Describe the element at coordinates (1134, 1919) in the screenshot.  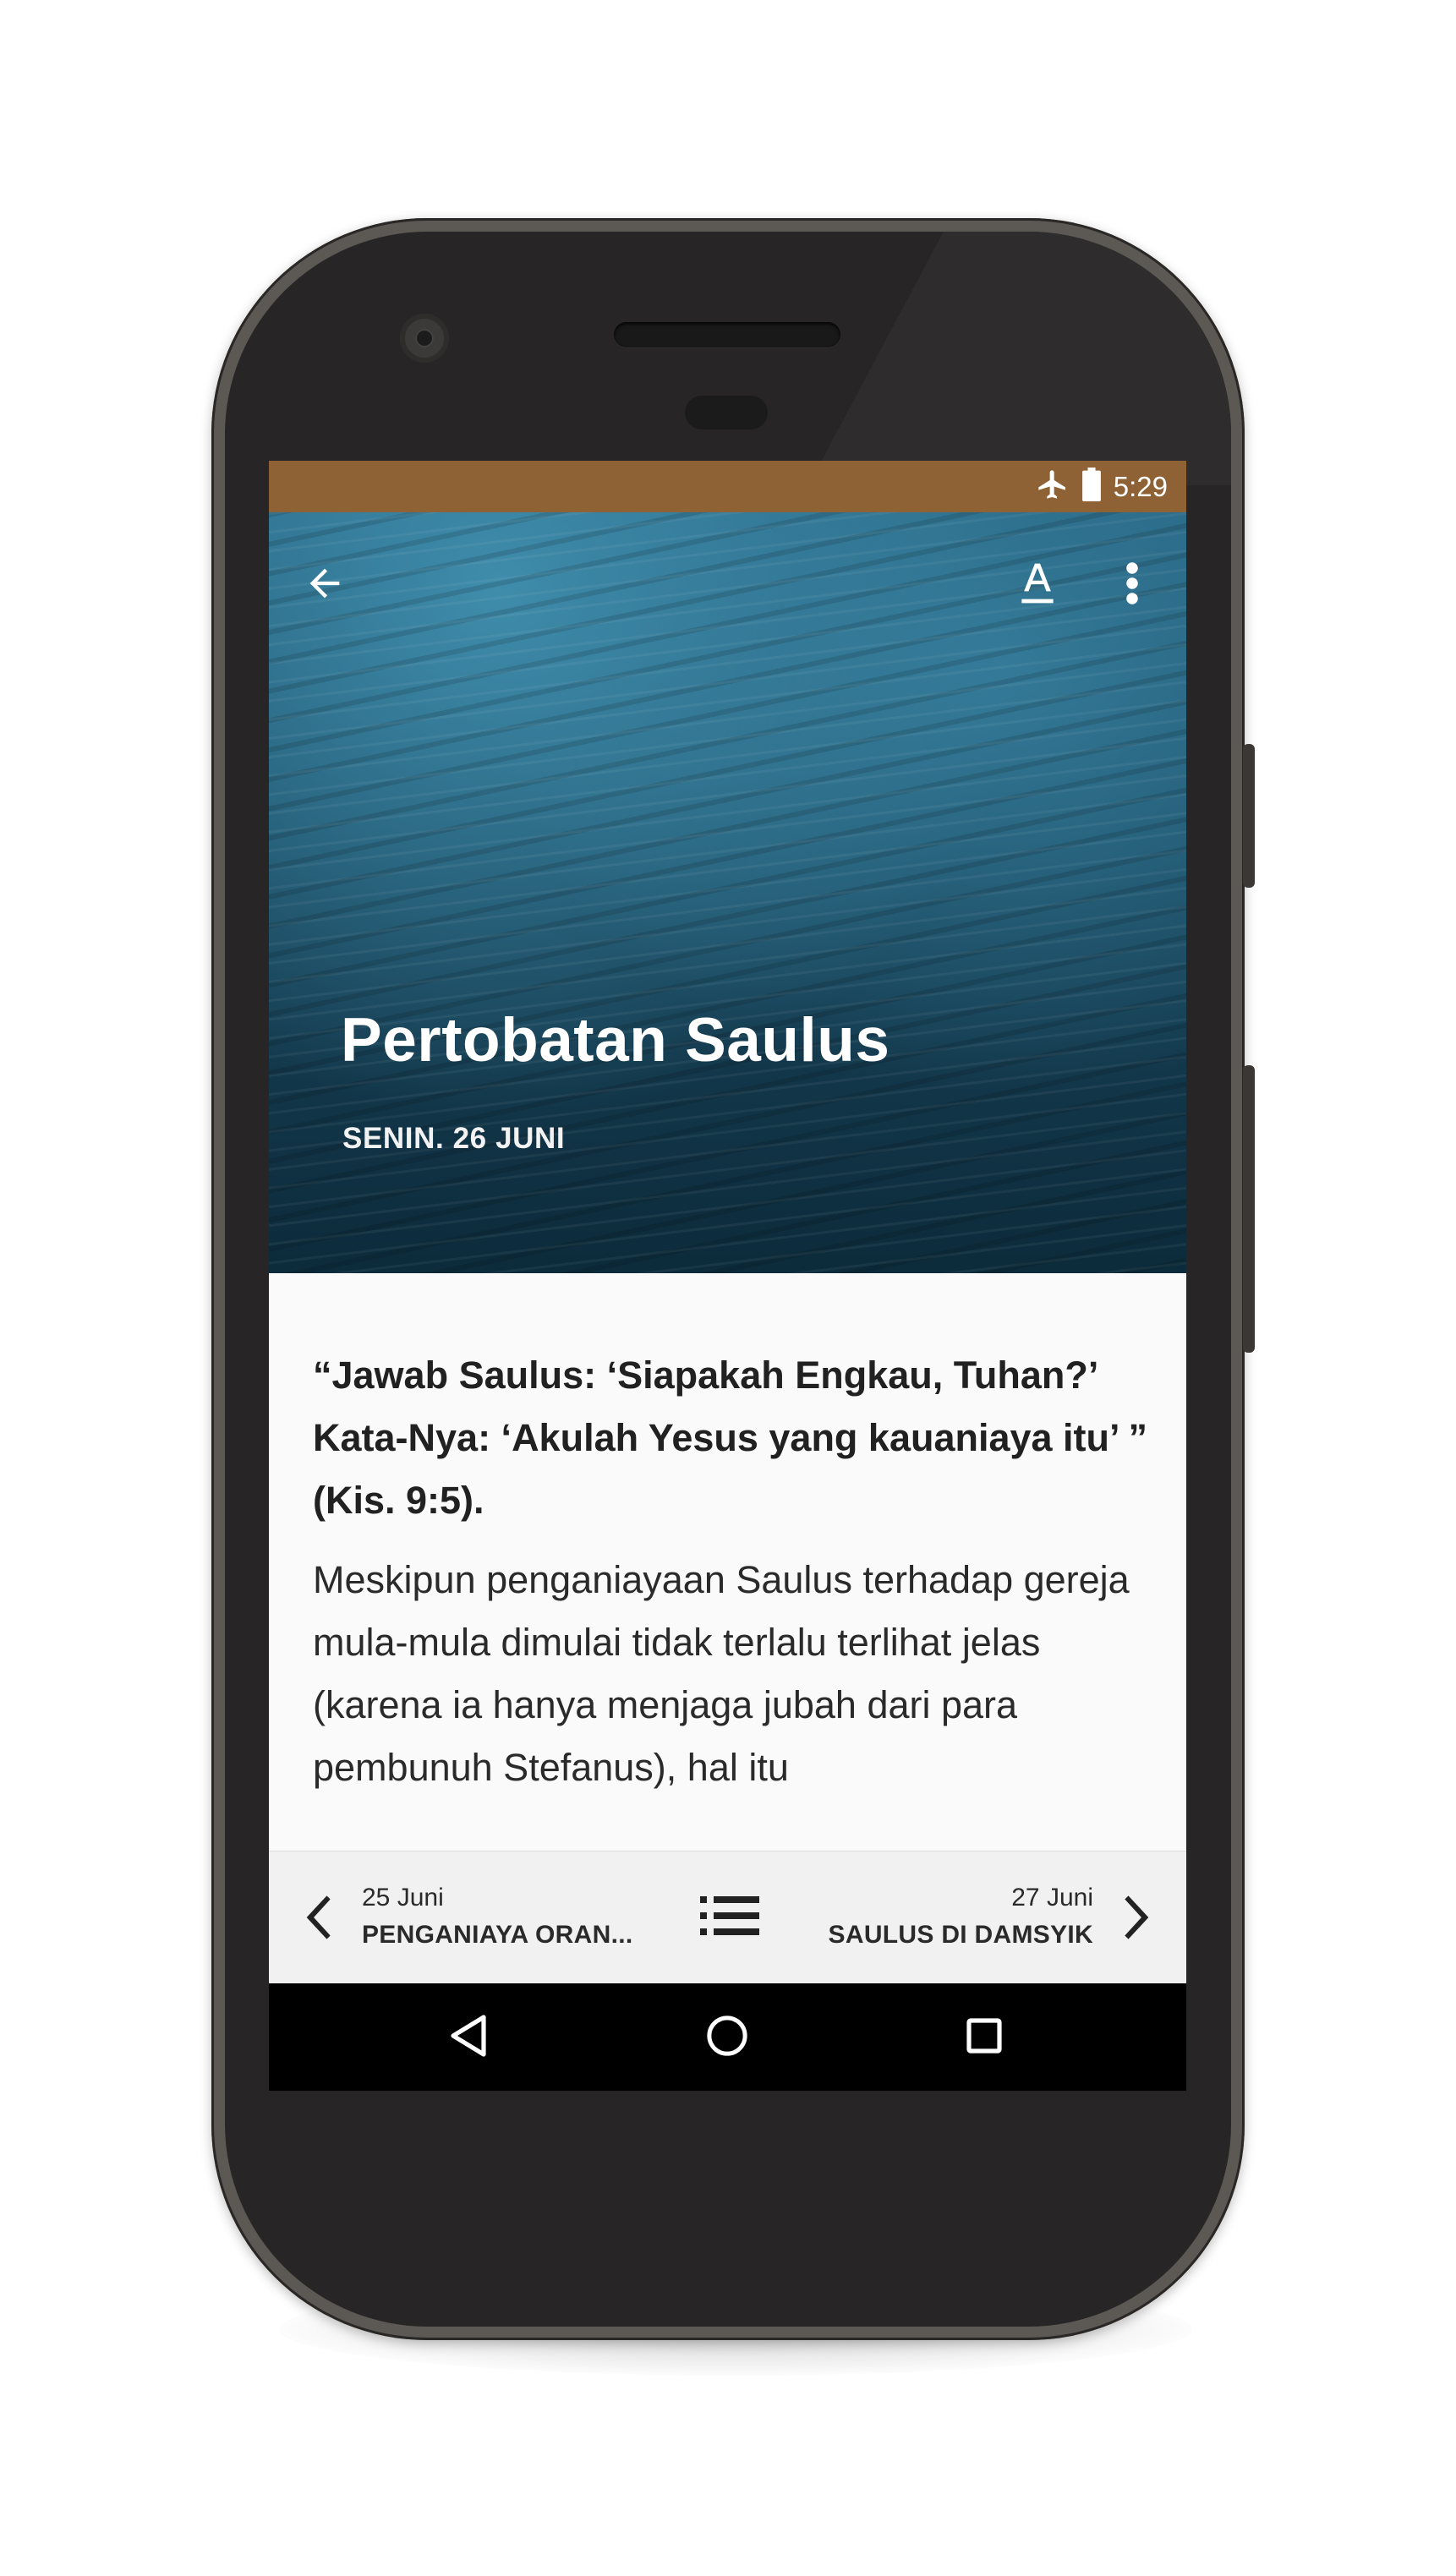
I see `chevron-right-icon` at that location.